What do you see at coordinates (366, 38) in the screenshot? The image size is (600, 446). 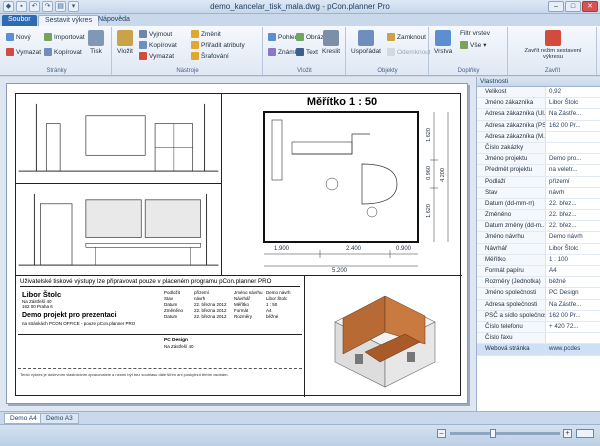 I see `arrange-icon` at bounding box center [366, 38].